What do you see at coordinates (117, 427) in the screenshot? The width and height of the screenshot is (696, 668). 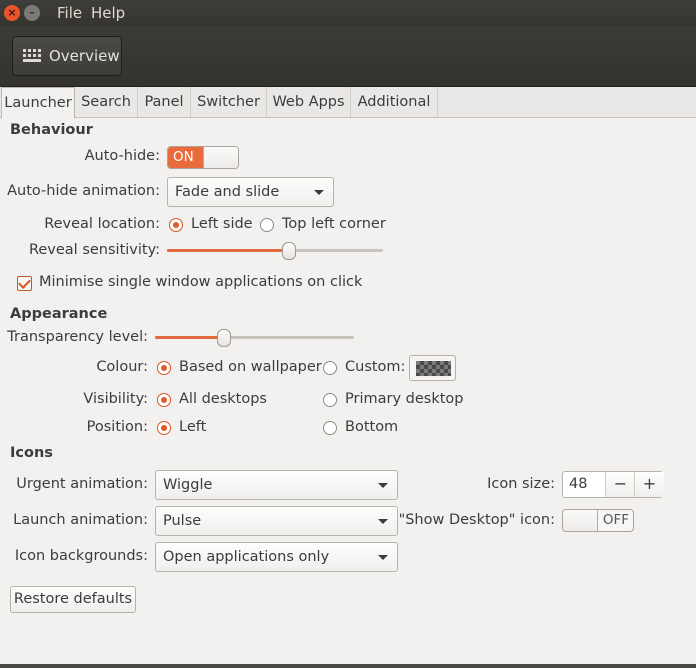 I see `position-label: Position:` at bounding box center [117, 427].